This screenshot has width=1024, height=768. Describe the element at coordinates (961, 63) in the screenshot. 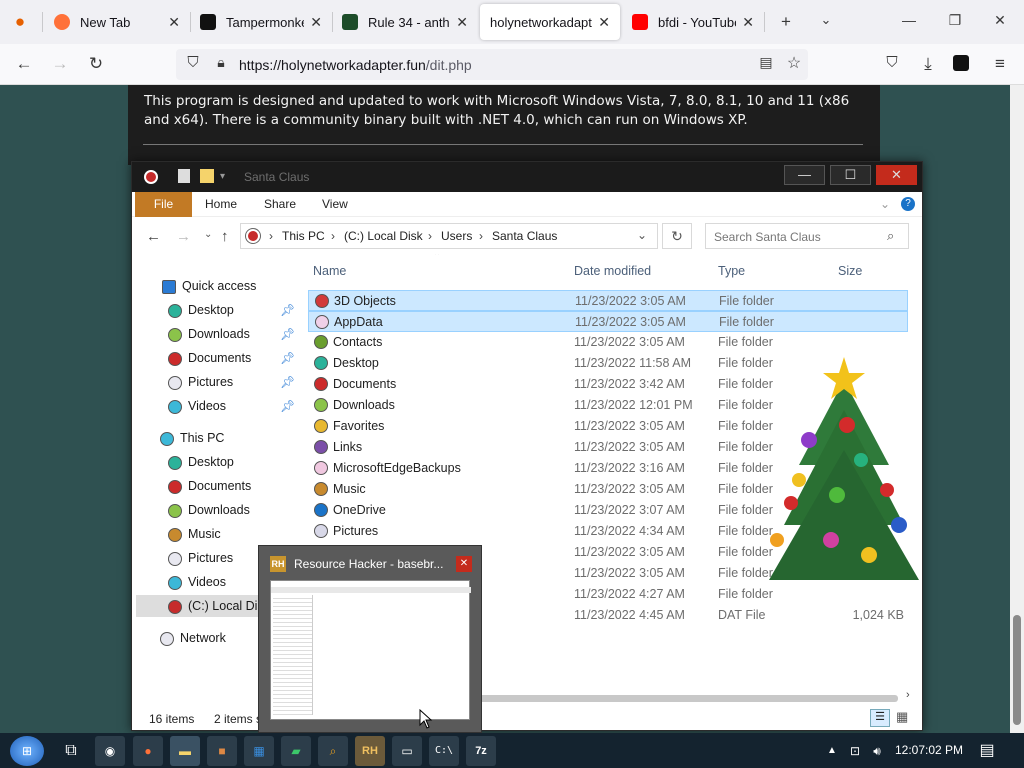

I see `tampermonkey-icon` at that location.